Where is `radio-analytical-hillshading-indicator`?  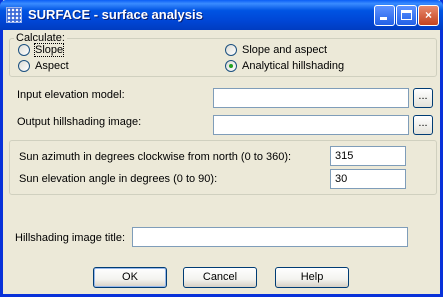 radio-analytical-hillshading-indicator is located at coordinates (231, 66).